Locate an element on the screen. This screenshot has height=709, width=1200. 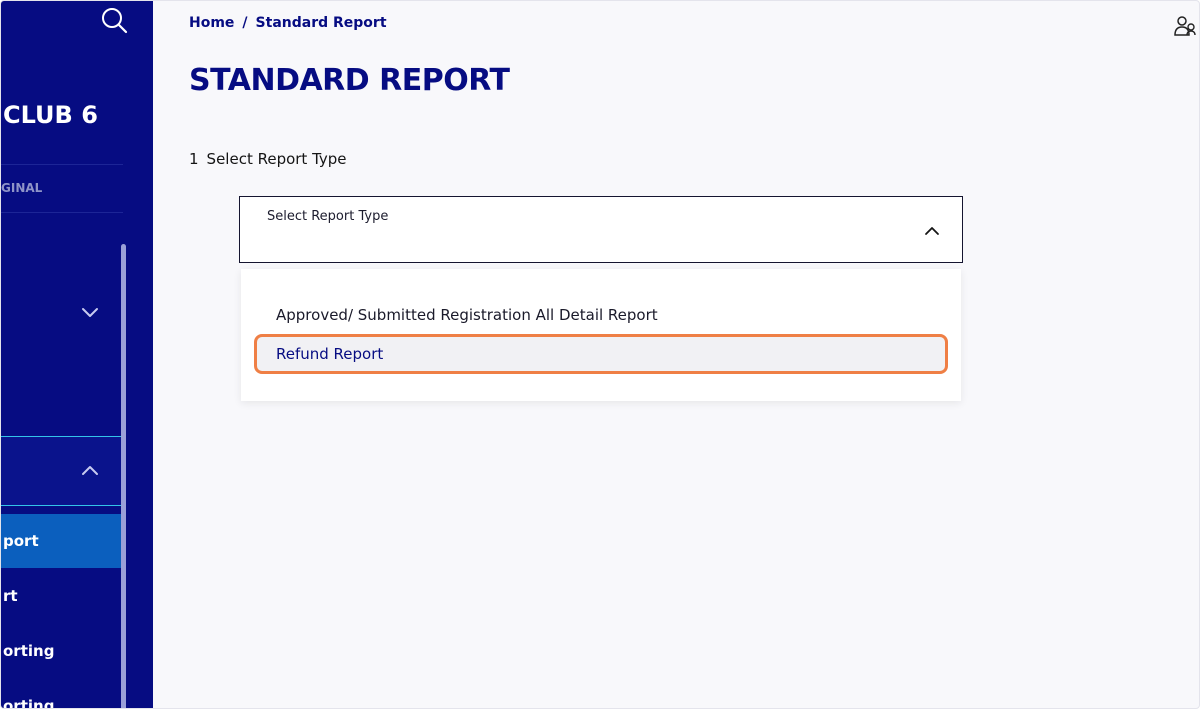
step-label: Select Report Type is located at coordinates (276, 159).